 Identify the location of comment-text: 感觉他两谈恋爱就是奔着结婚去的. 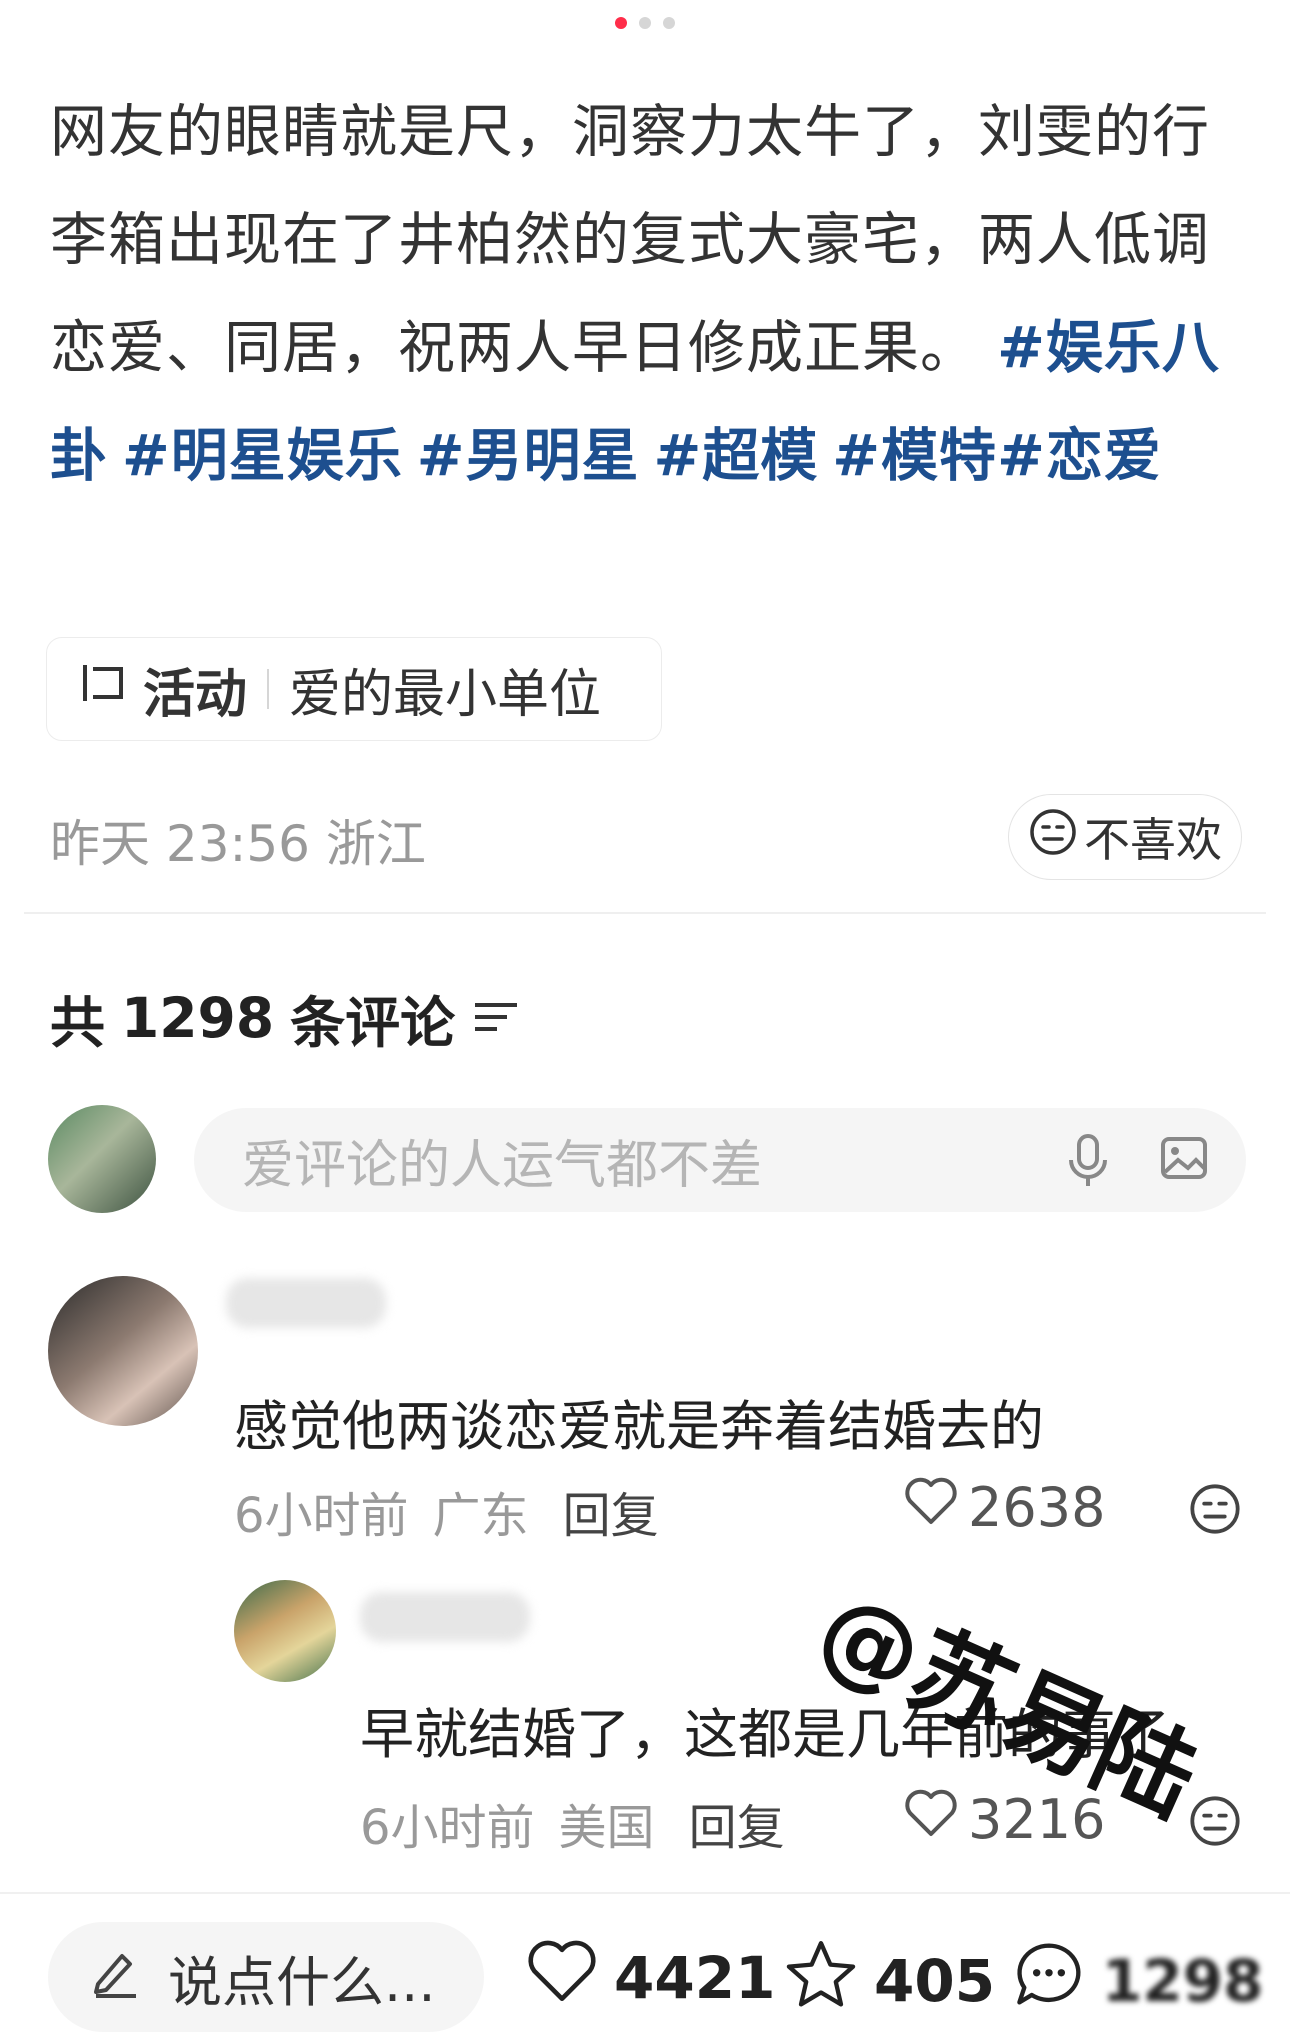
(639, 1426).